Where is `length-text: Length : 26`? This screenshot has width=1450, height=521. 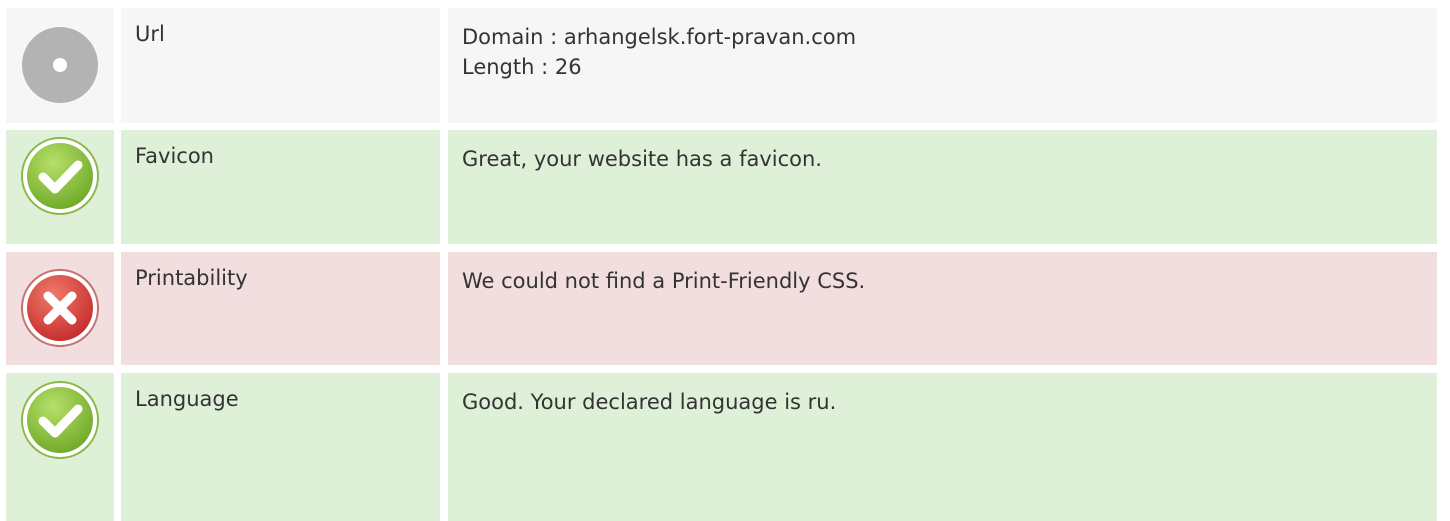
length-text: Length : 26 is located at coordinates (522, 67).